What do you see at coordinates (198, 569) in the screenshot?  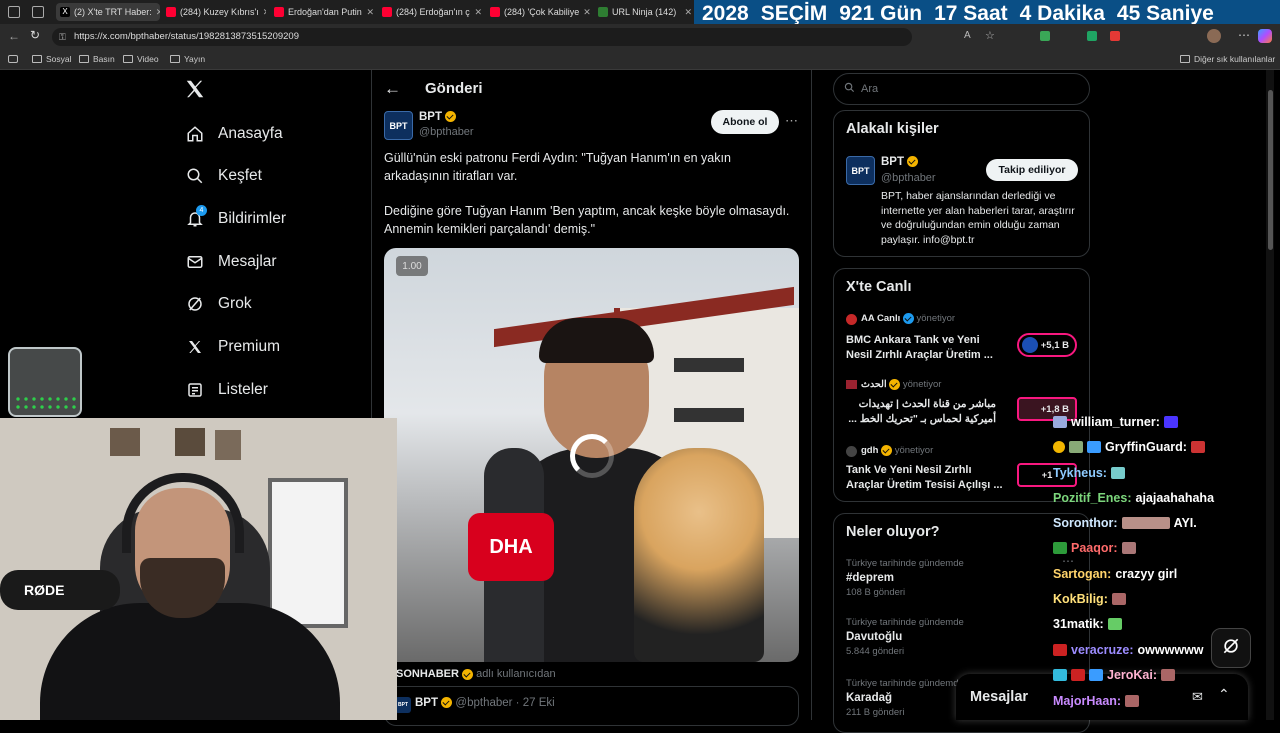 I see `webcam-overlay: RØDE` at bounding box center [198, 569].